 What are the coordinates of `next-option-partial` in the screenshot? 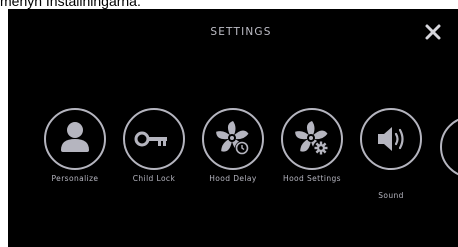 It's located at (449, 147).